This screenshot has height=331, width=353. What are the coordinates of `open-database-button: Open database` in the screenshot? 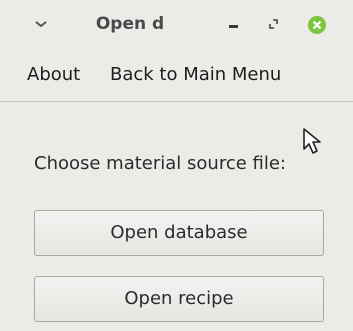 It's located at (179, 233).